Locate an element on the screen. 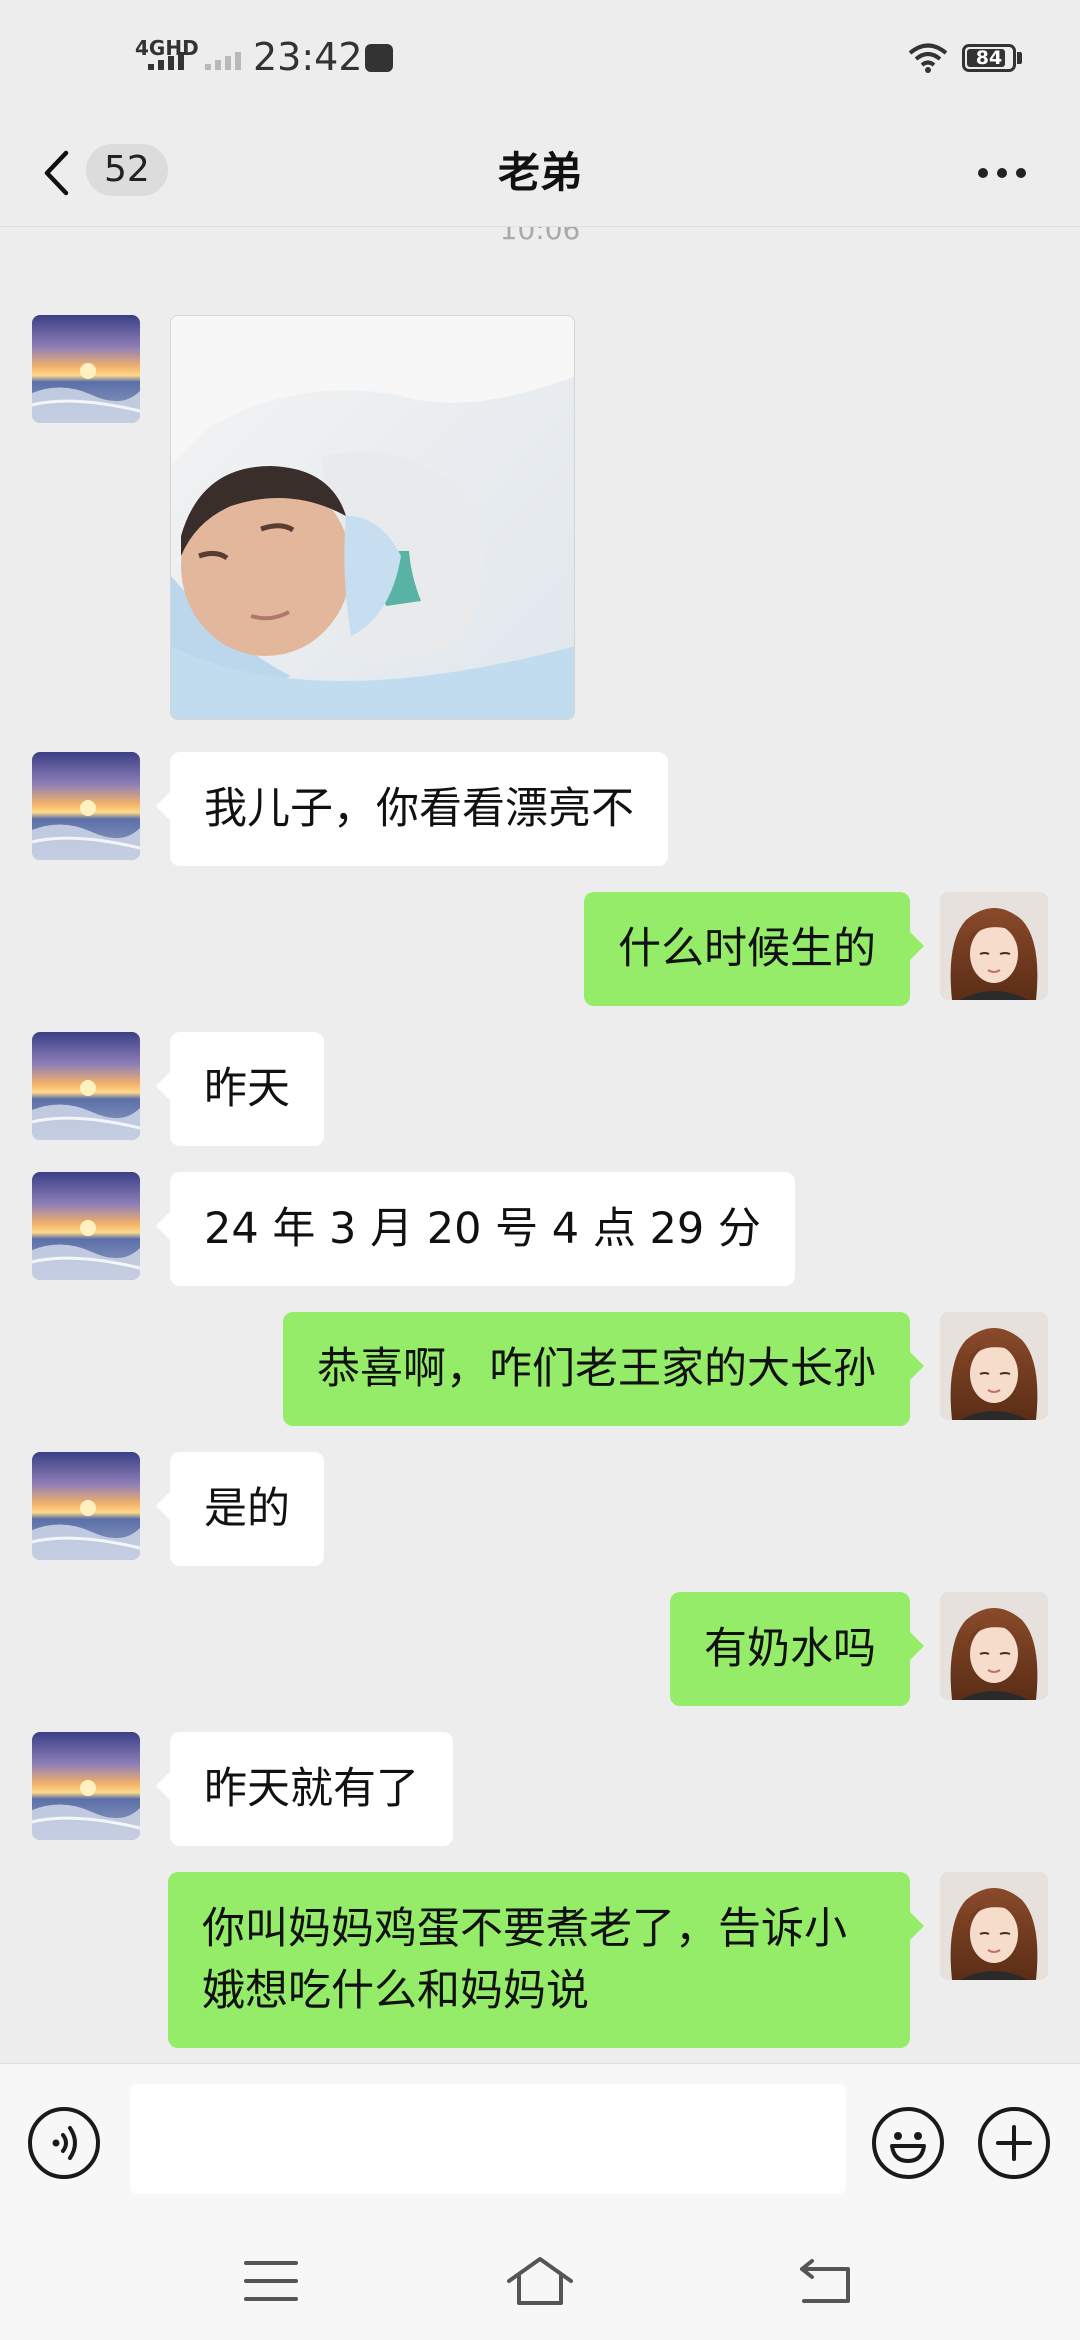 This screenshot has height=2340, width=1080. voice-icon is located at coordinates (64, 2143).